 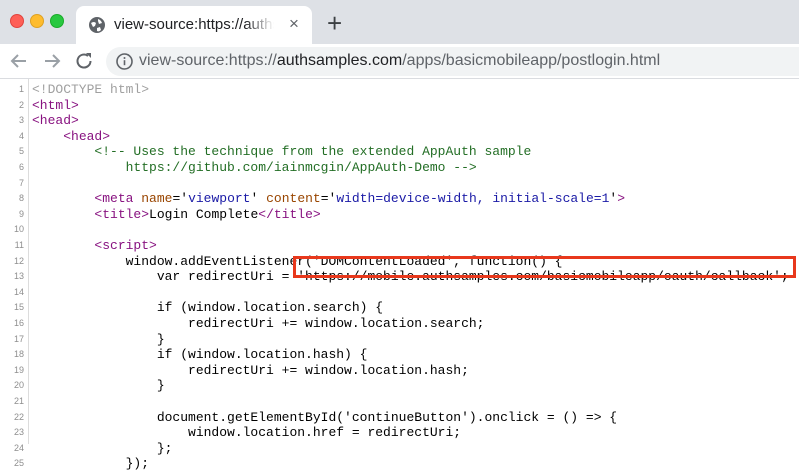 I want to click on highlight-box, so click(x=544, y=267).